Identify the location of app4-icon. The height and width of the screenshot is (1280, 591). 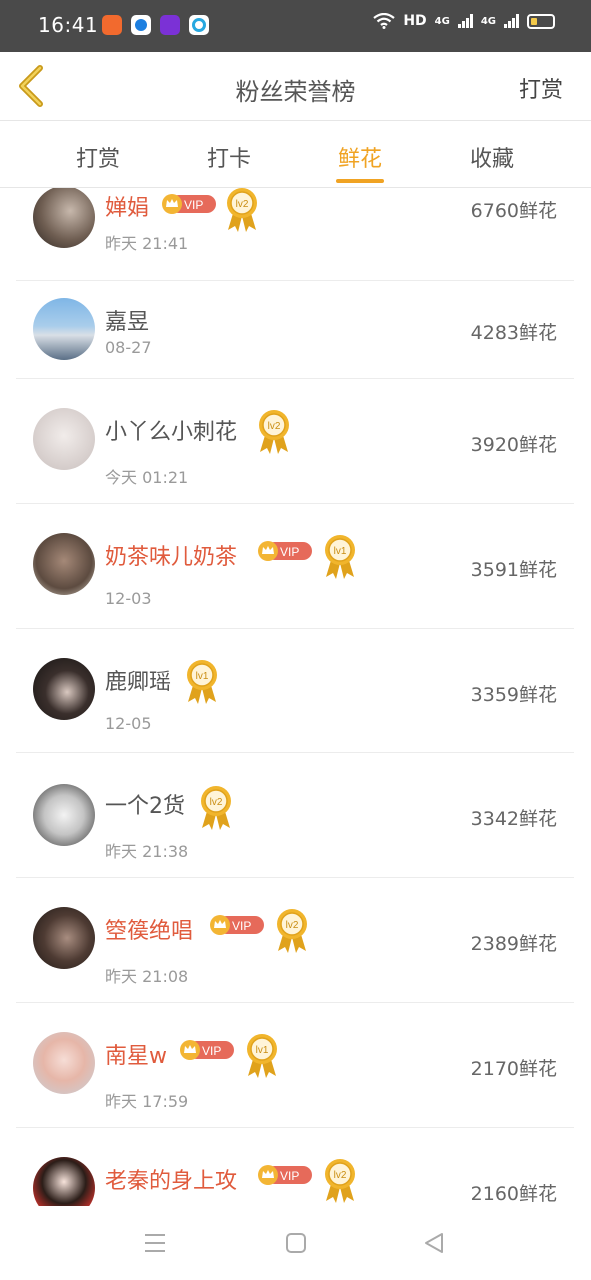
(199, 25).